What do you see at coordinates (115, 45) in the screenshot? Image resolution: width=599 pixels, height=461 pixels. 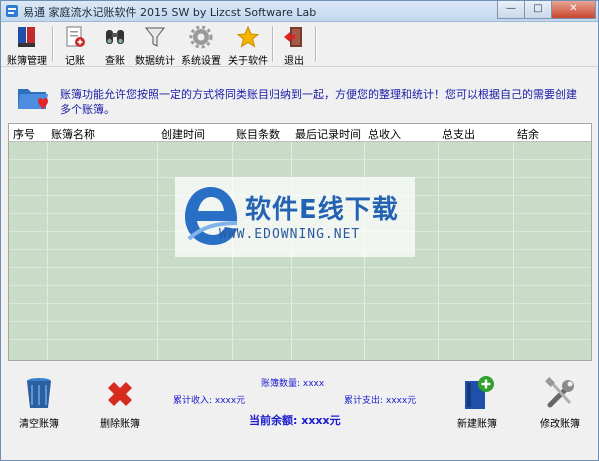 I see `toolbar-query-button: 查账` at bounding box center [115, 45].